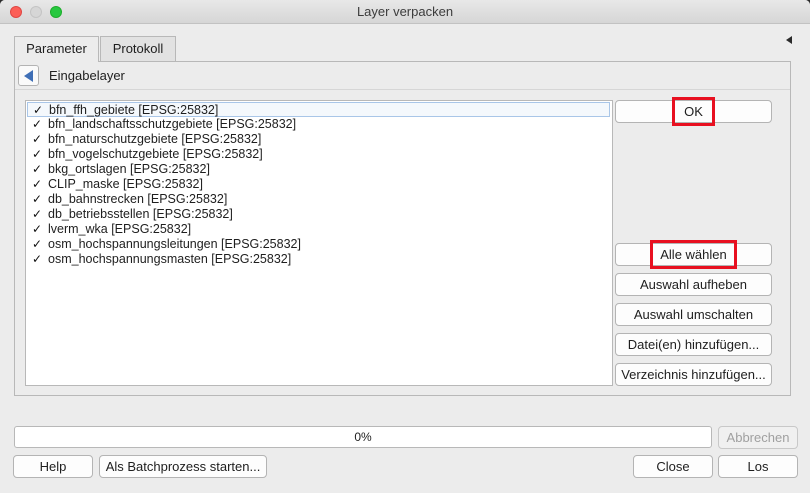  I want to click on layer-list-item: ✓ lverm_wka [EPSG:25832], so click(318, 229).